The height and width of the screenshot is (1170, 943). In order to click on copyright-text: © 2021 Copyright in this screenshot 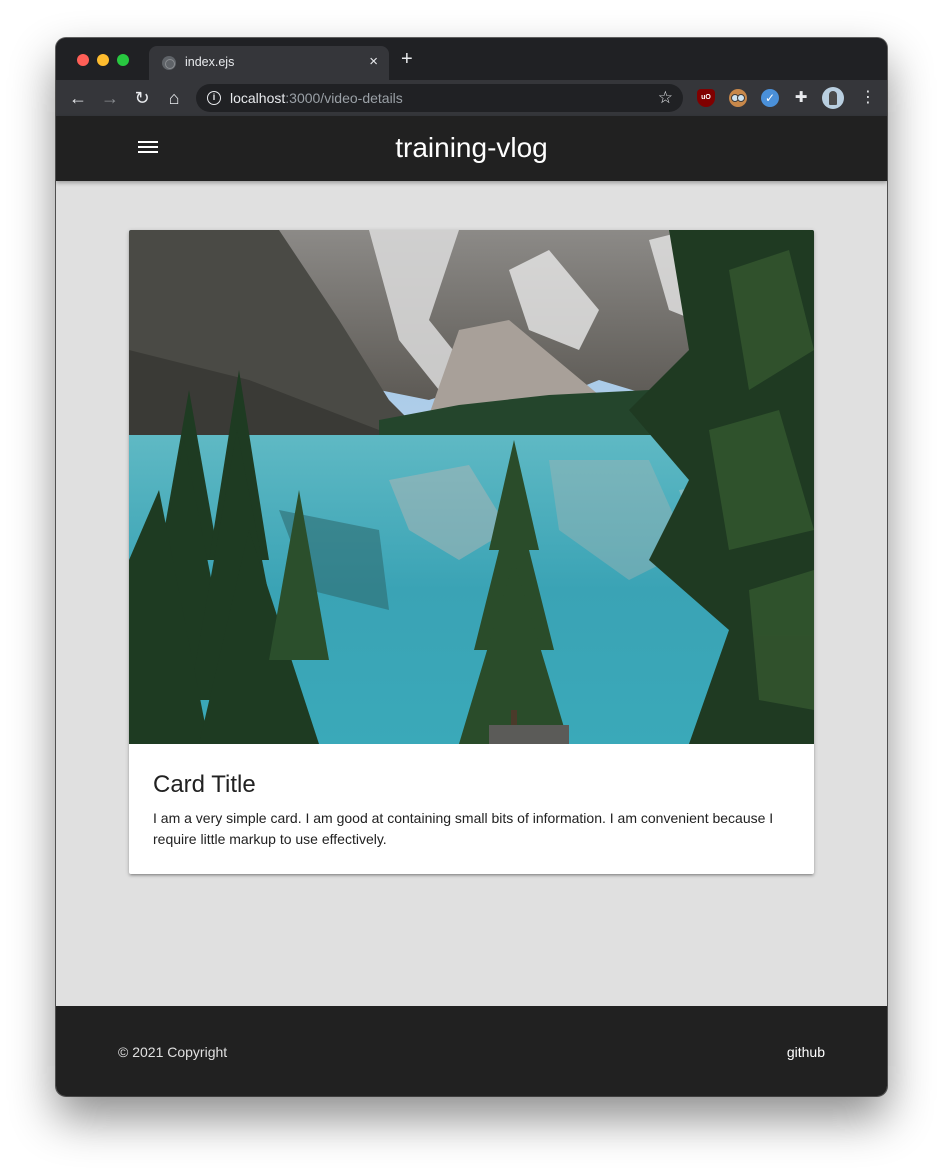, I will do `click(173, 1052)`.